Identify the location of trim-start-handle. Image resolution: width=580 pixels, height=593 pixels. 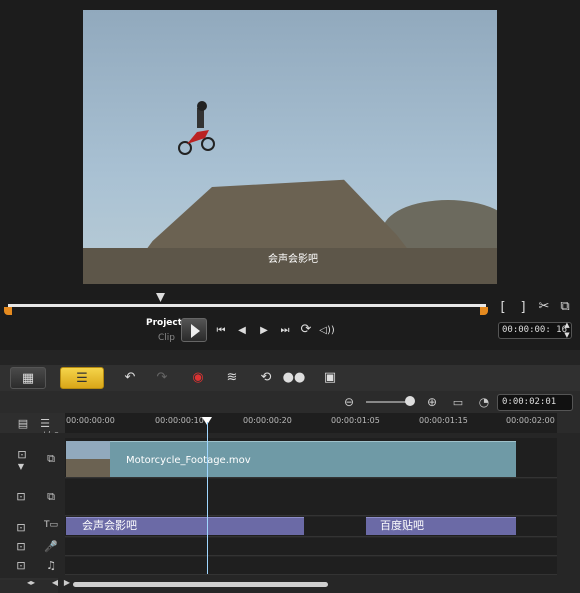
(8, 311).